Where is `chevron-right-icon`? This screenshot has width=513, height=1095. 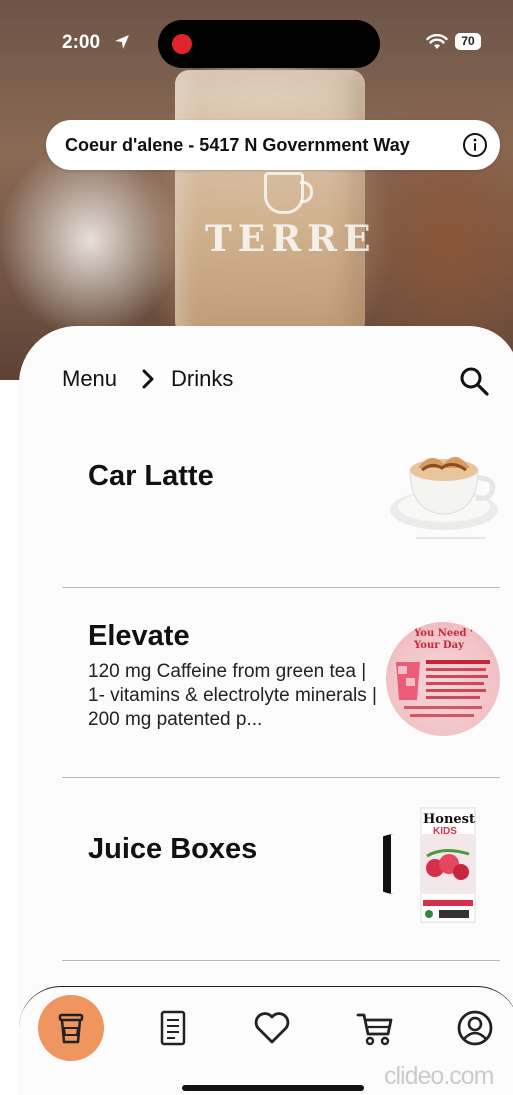 chevron-right-icon is located at coordinates (148, 379).